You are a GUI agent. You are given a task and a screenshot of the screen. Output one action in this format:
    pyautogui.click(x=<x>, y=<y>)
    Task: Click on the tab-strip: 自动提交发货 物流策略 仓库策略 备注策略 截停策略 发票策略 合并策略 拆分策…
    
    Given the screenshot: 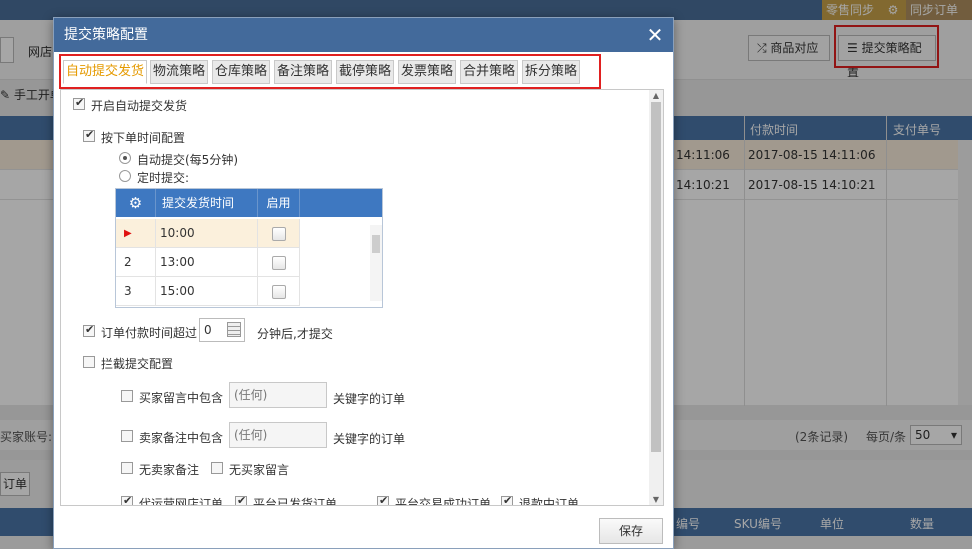 What is the action you would take?
    pyautogui.click(x=330, y=71)
    